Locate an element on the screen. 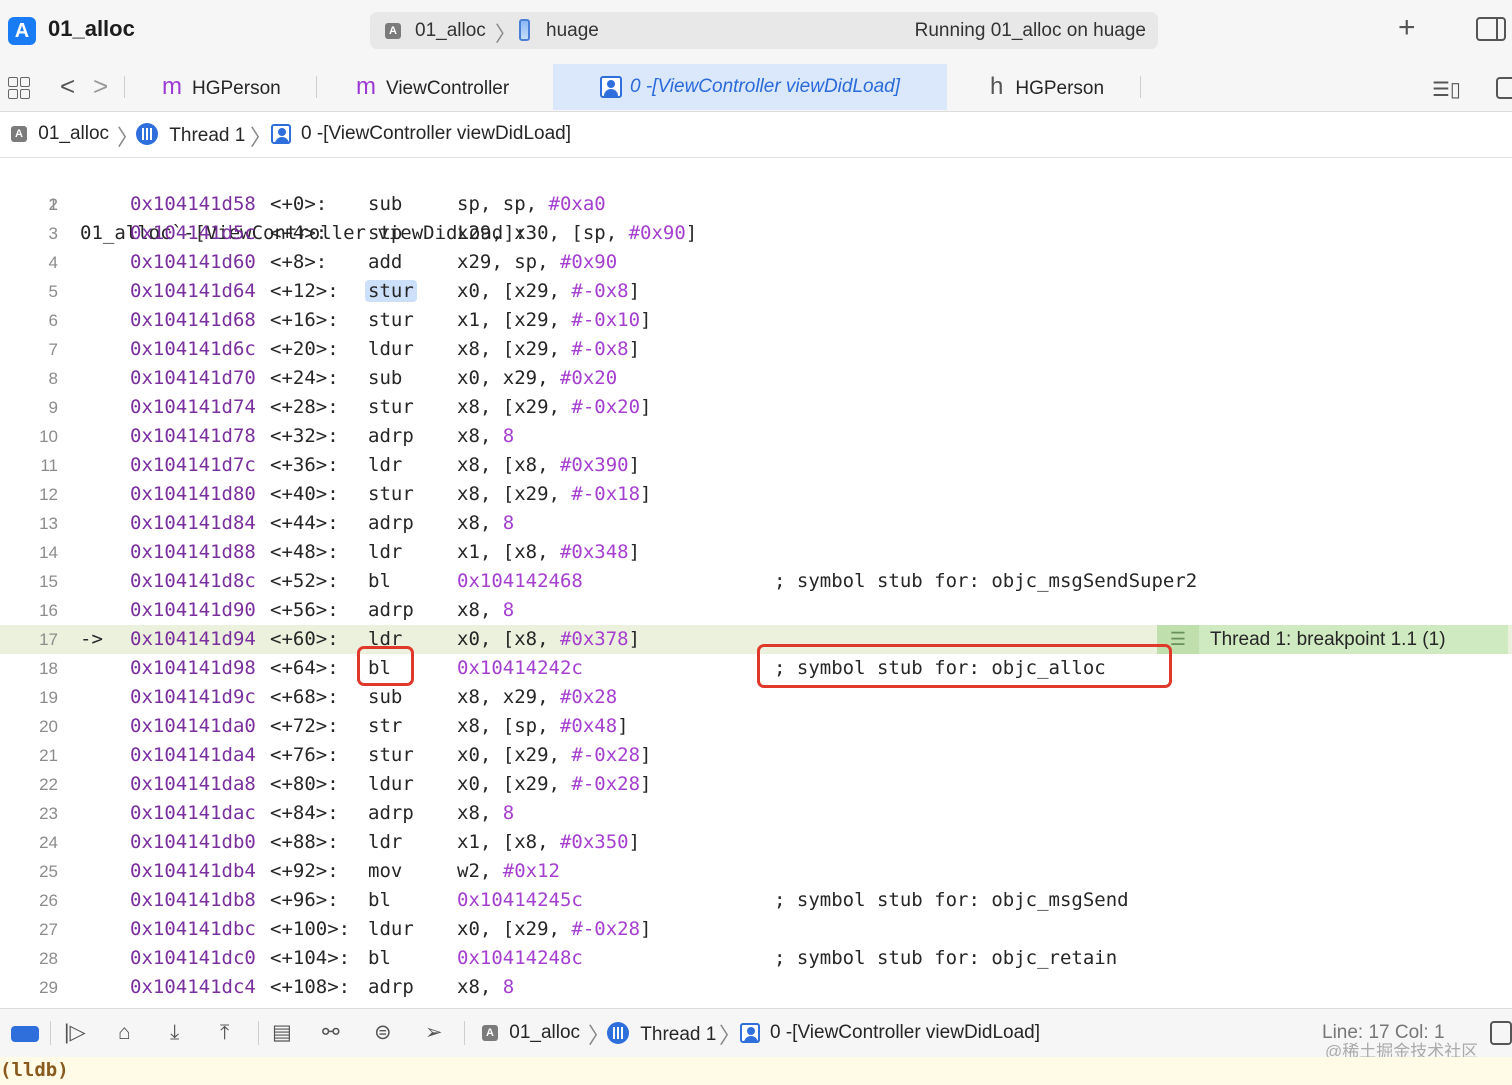 This screenshot has height=1085, width=1512. line-number: 20 is located at coordinates (48, 726).